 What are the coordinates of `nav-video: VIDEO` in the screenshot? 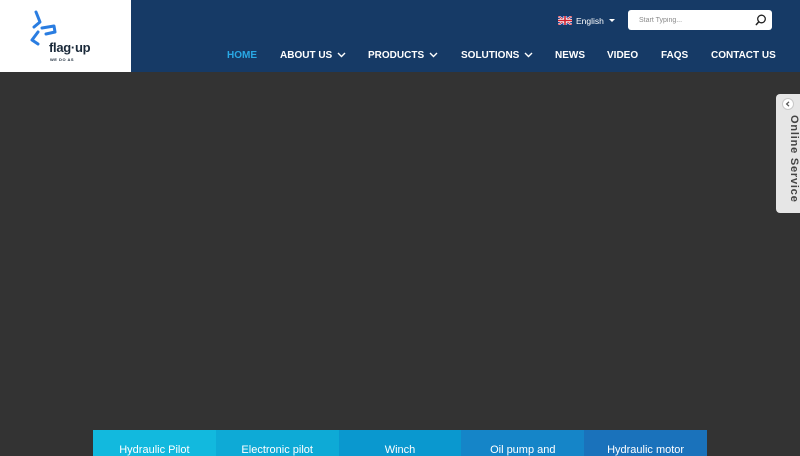 It's located at (622, 55).